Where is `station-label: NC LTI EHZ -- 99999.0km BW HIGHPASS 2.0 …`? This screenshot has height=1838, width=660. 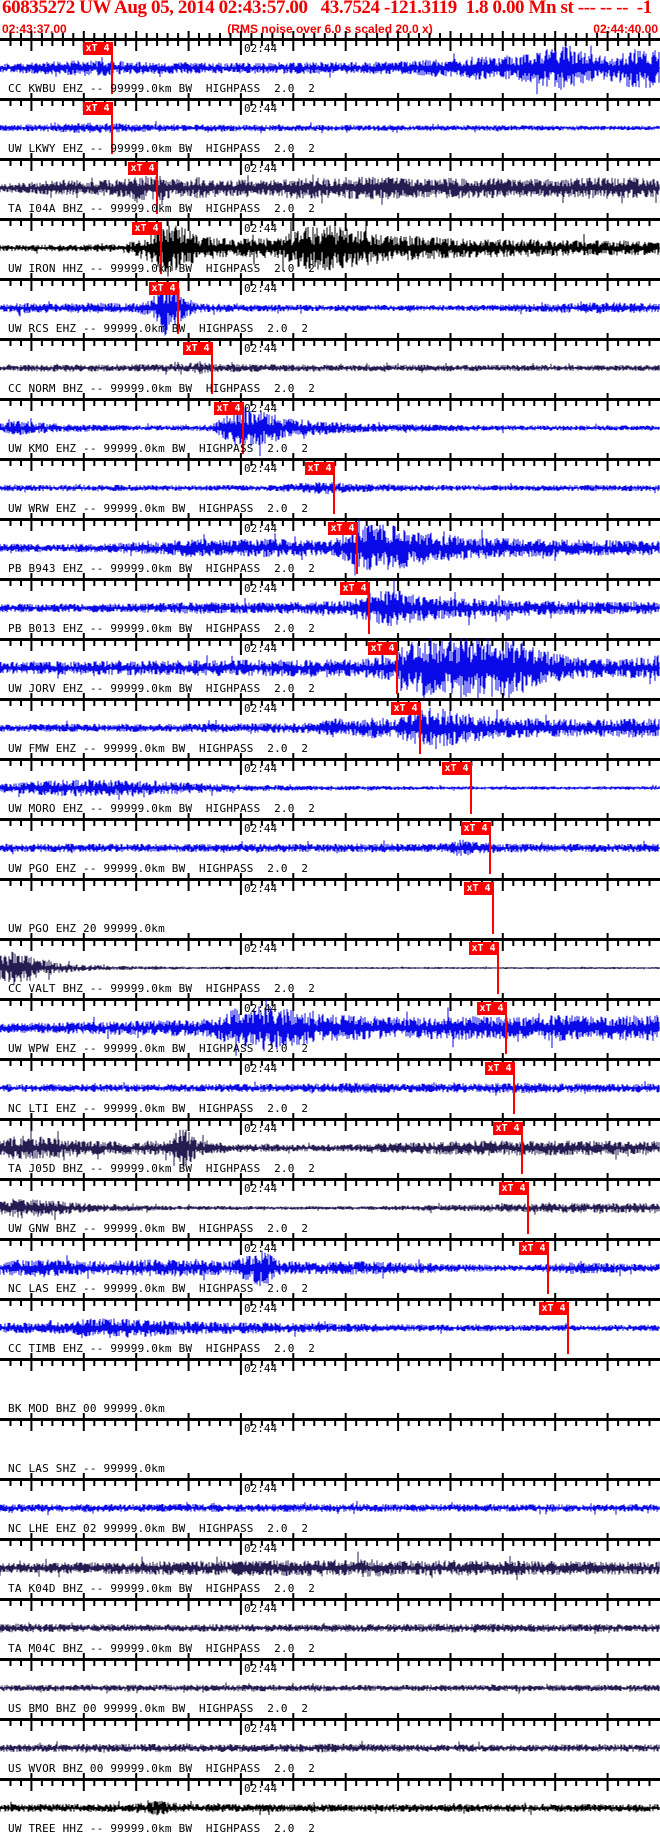
station-label: NC LTI EHZ -- 99999.0km BW HIGHPASS 2.0 … is located at coordinates (158, 1108).